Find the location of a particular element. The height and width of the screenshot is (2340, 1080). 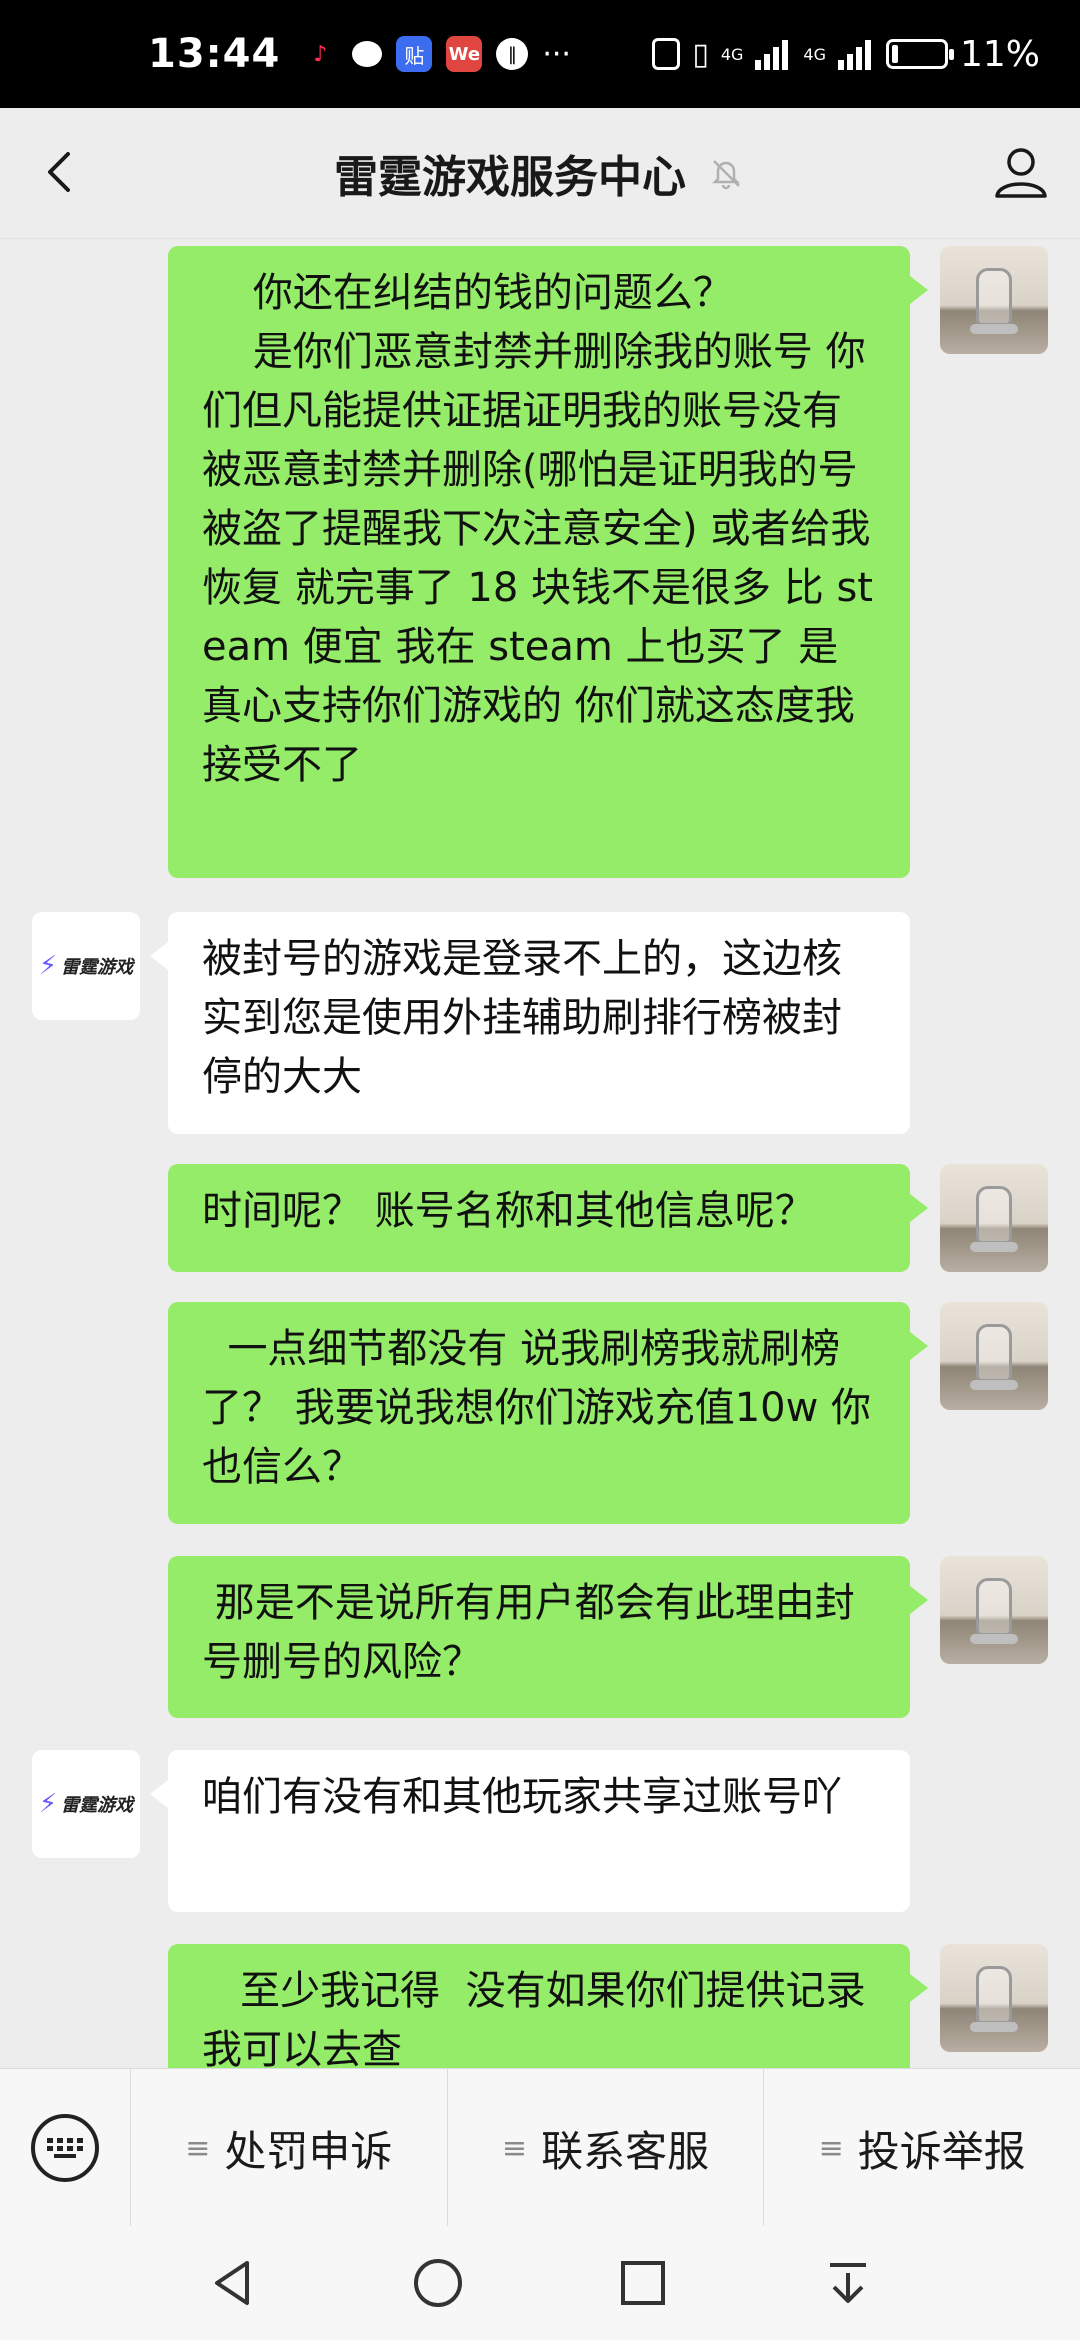

status-left: 13:44 ♪ 贴 We ‖ ··· is located at coordinates (359, 54).